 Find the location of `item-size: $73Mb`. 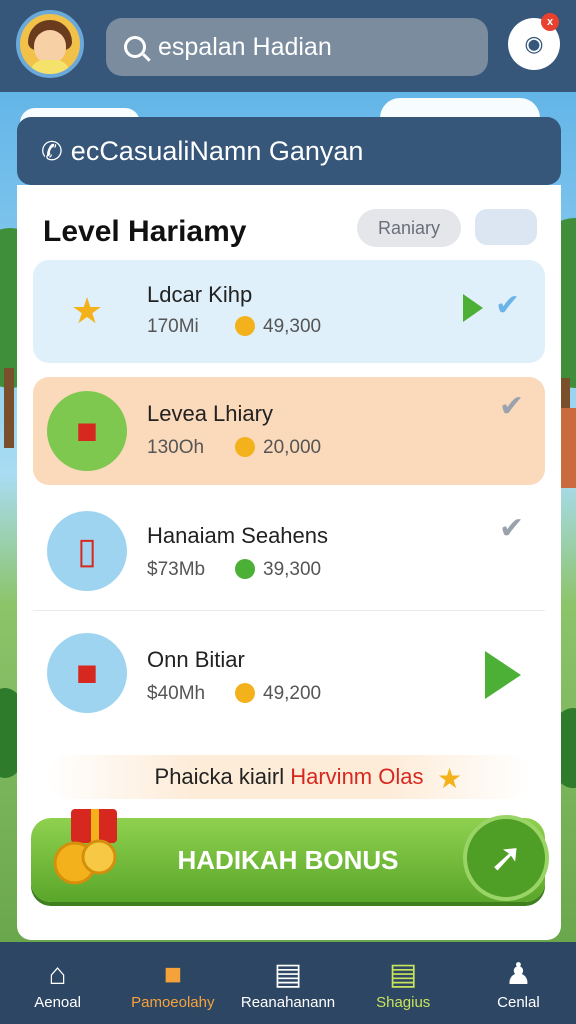

item-size: $73Mb is located at coordinates (176, 569).